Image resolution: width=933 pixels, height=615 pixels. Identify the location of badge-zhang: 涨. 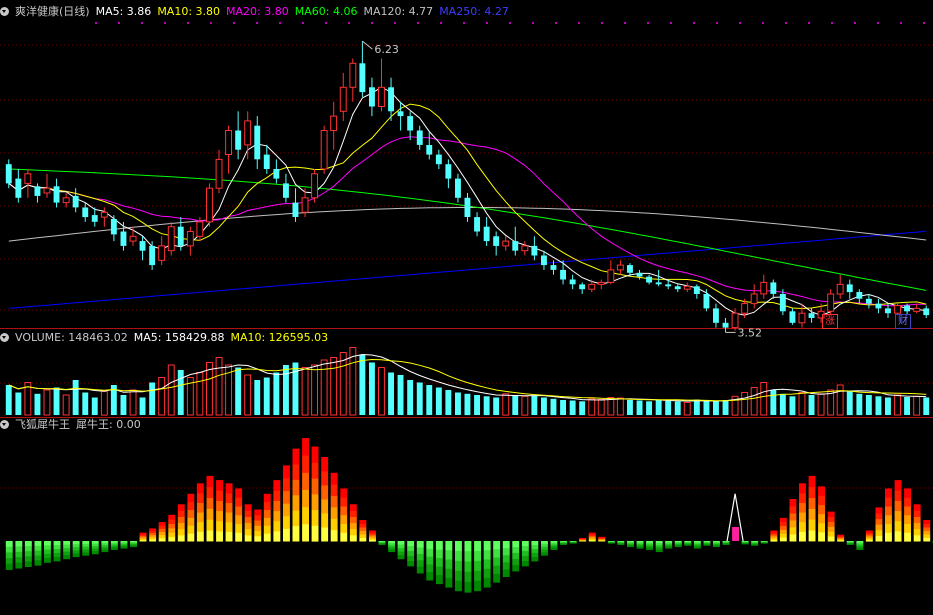
(830, 321).